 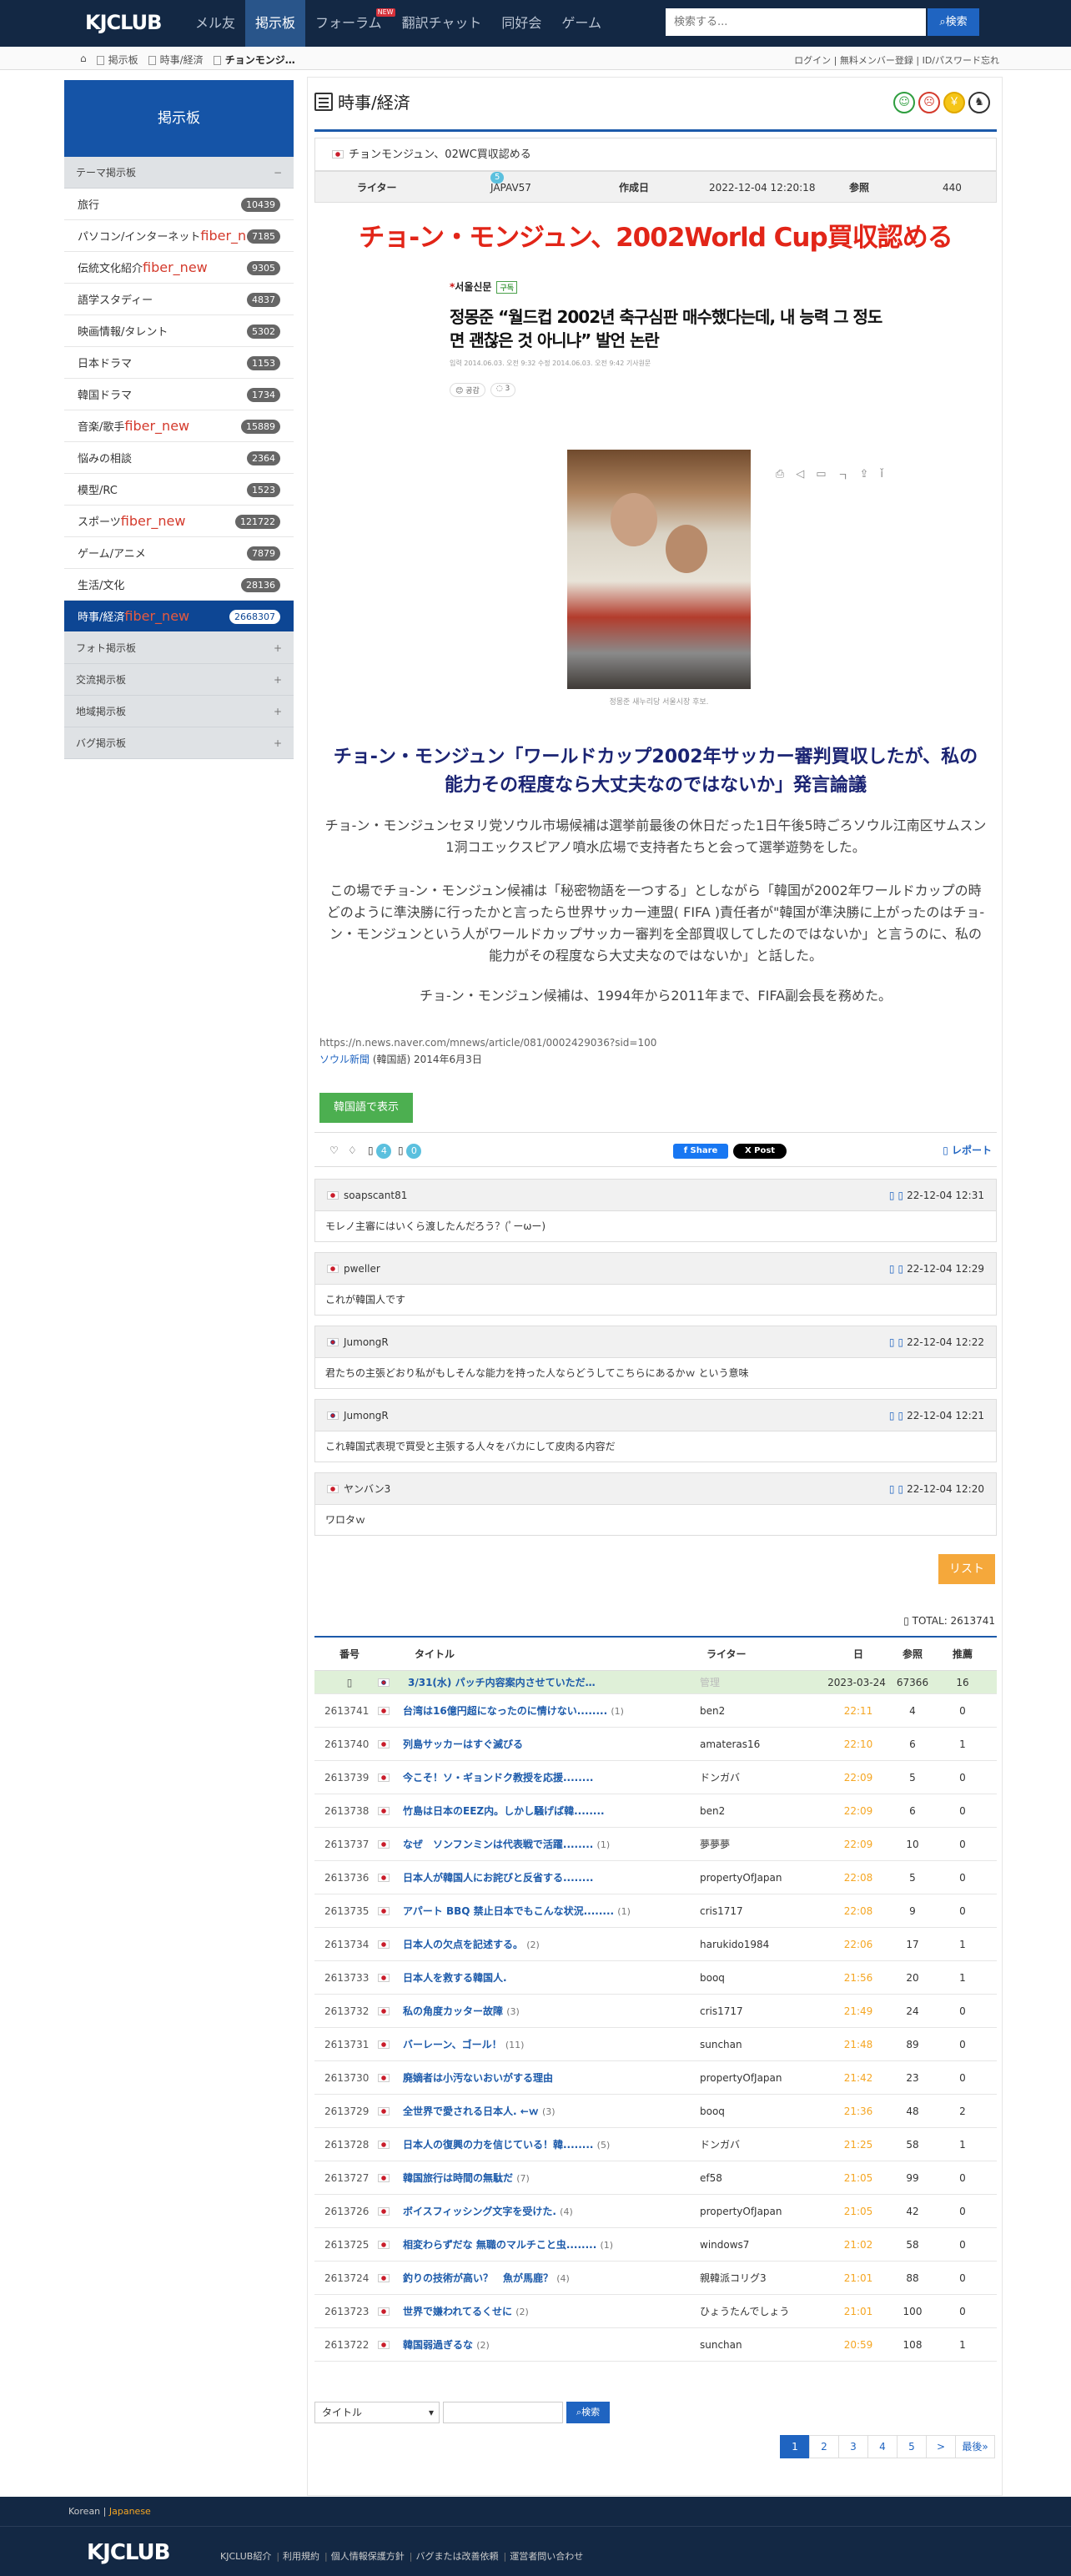 I want to click on coin-icon: ￥, so click(x=954, y=102).